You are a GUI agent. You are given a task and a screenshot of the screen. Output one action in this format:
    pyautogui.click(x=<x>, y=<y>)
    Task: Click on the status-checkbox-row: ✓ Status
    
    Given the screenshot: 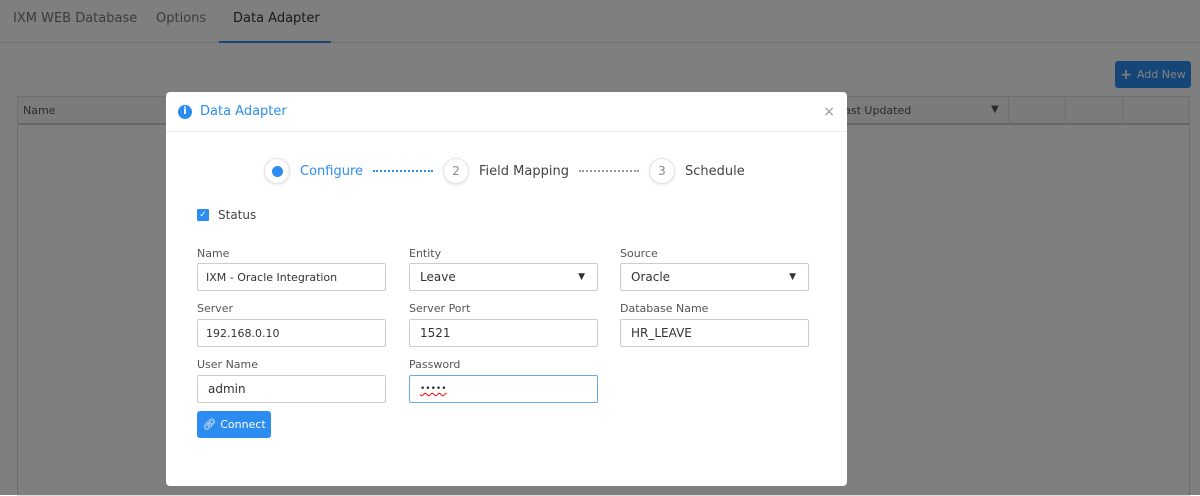 What is the action you would take?
    pyautogui.click(x=226, y=215)
    